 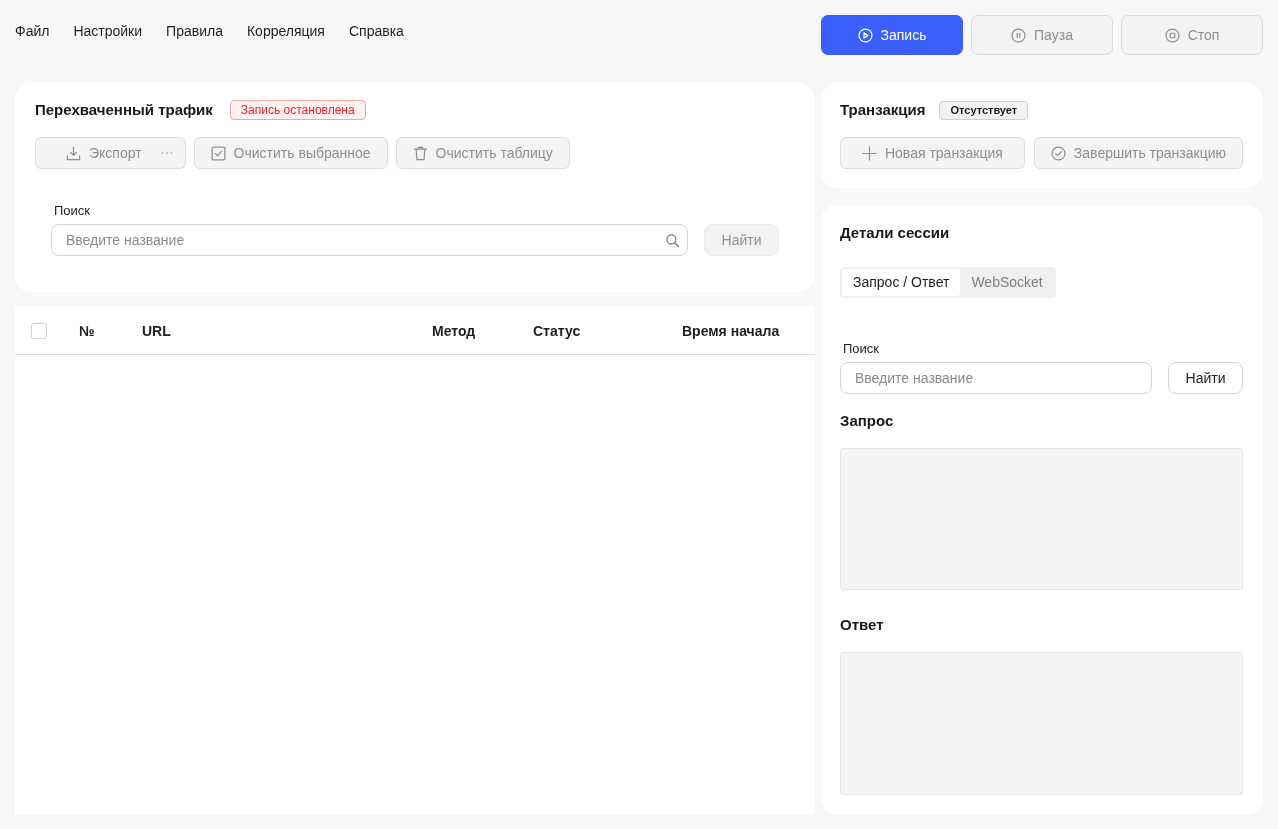 What do you see at coordinates (867, 421) in the screenshot?
I see `section-title: Запрос` at bounding box center [867, 421].